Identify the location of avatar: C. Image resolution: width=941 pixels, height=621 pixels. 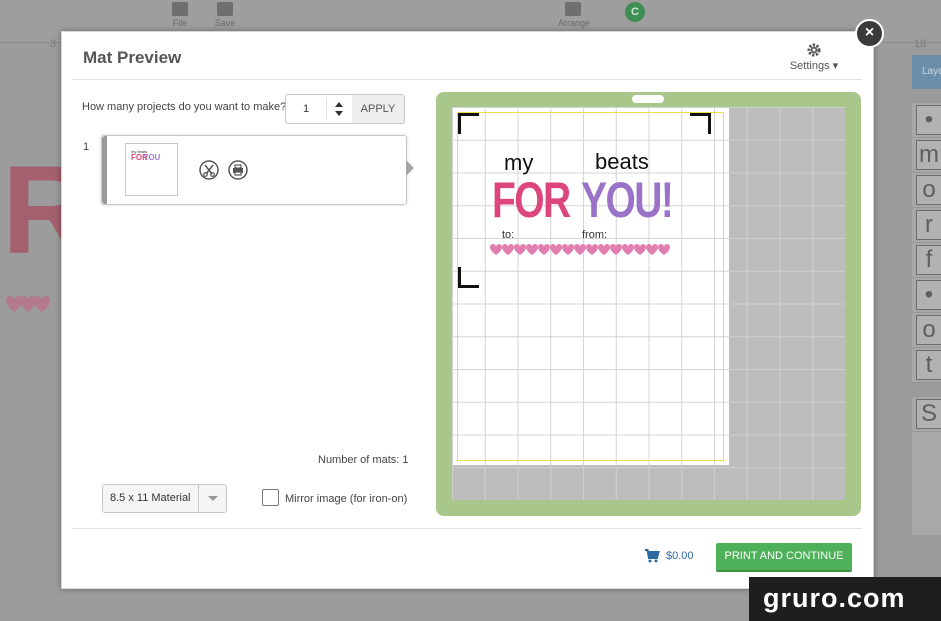
(635, 12).